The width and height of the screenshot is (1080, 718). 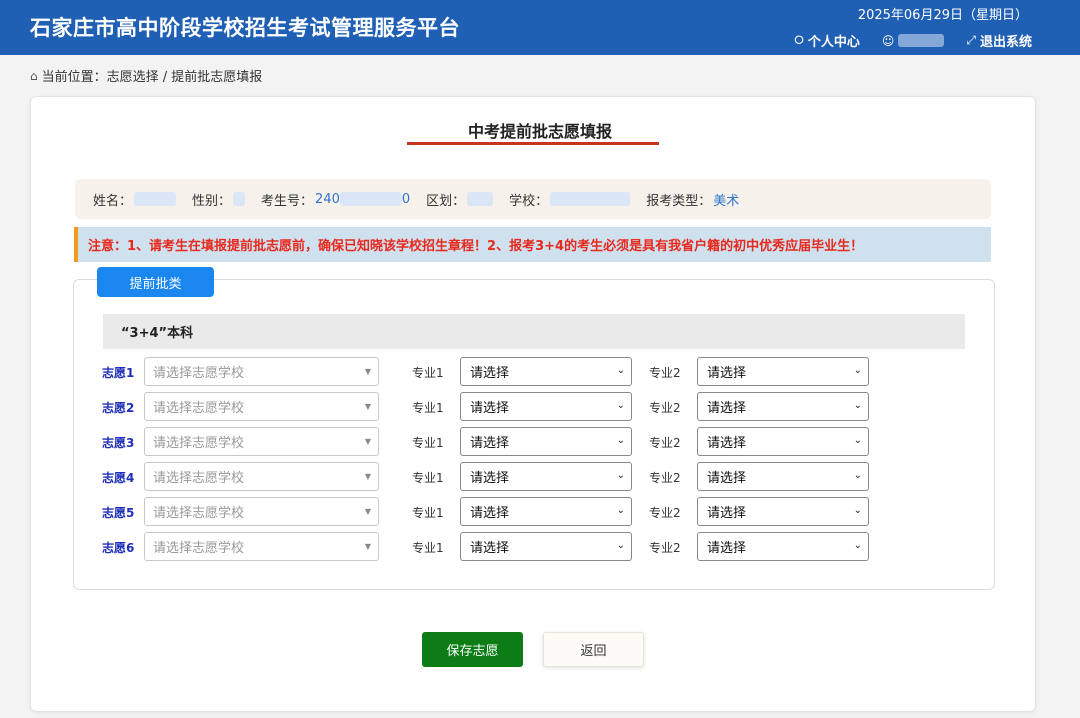 I want to click on school-value-masked, so click(x=590, y=199).